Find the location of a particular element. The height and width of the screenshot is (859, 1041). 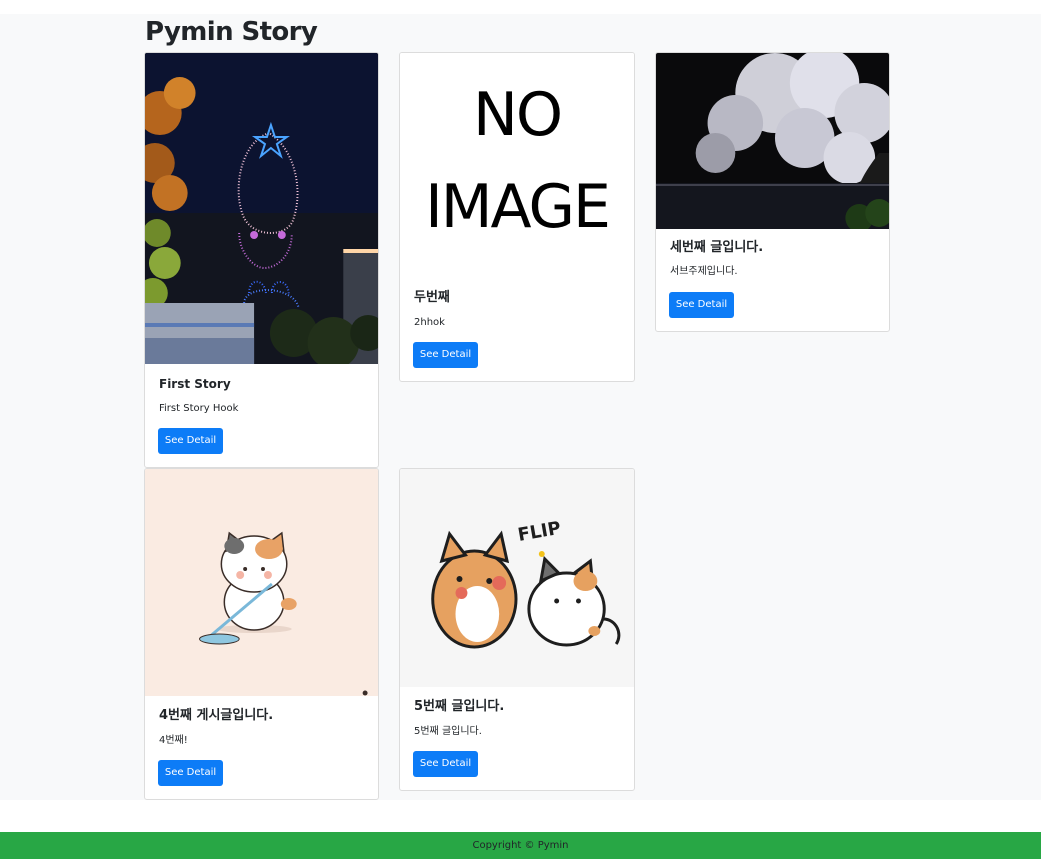

cat-mopping-illustration is located at coordinates (261, 582).